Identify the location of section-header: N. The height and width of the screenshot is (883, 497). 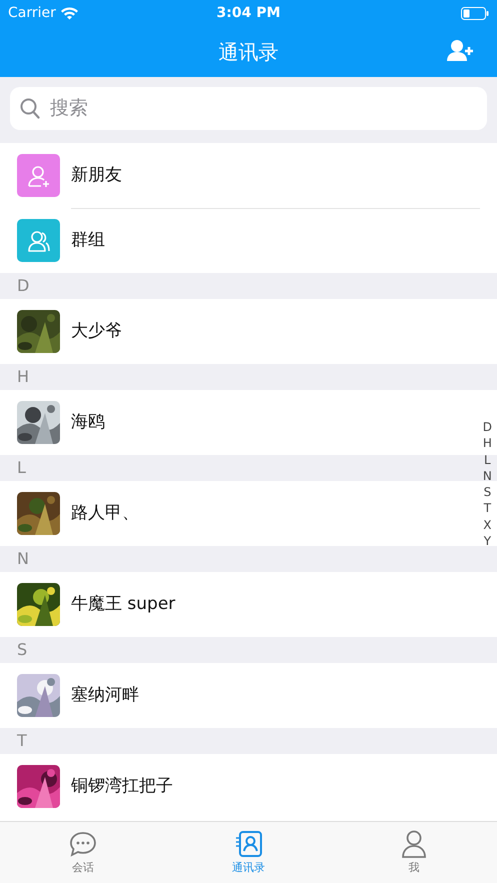
(248, 559).